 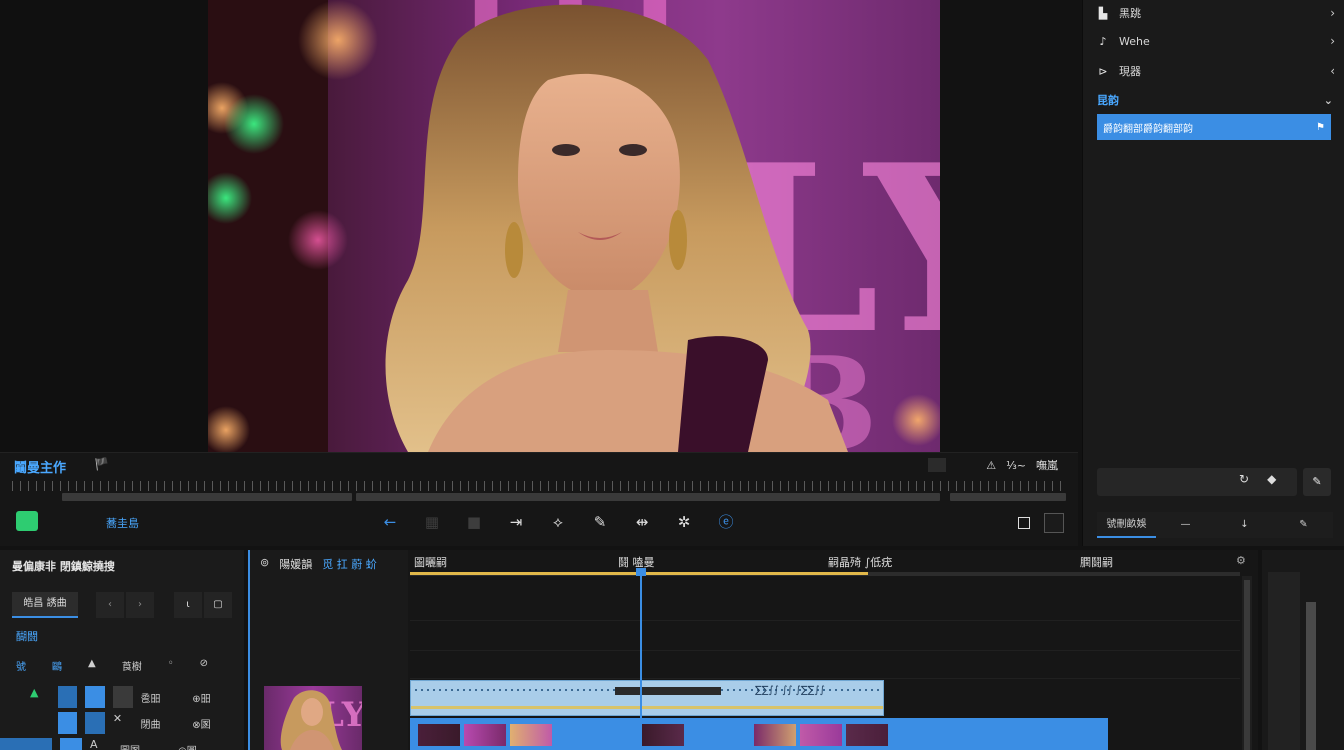 What do you see at coordinates (1215, 71) in the screenshot?
I see `inspector-row-cursor: ⊳ 現器 ‹` at bounding box center [1215, 71].